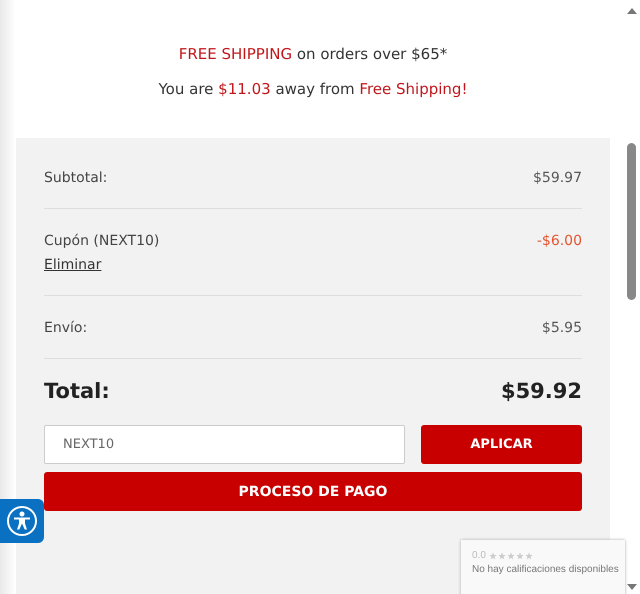 This screenshot has width=640, height=594. I want to click on person-icon, so click(22, 521).